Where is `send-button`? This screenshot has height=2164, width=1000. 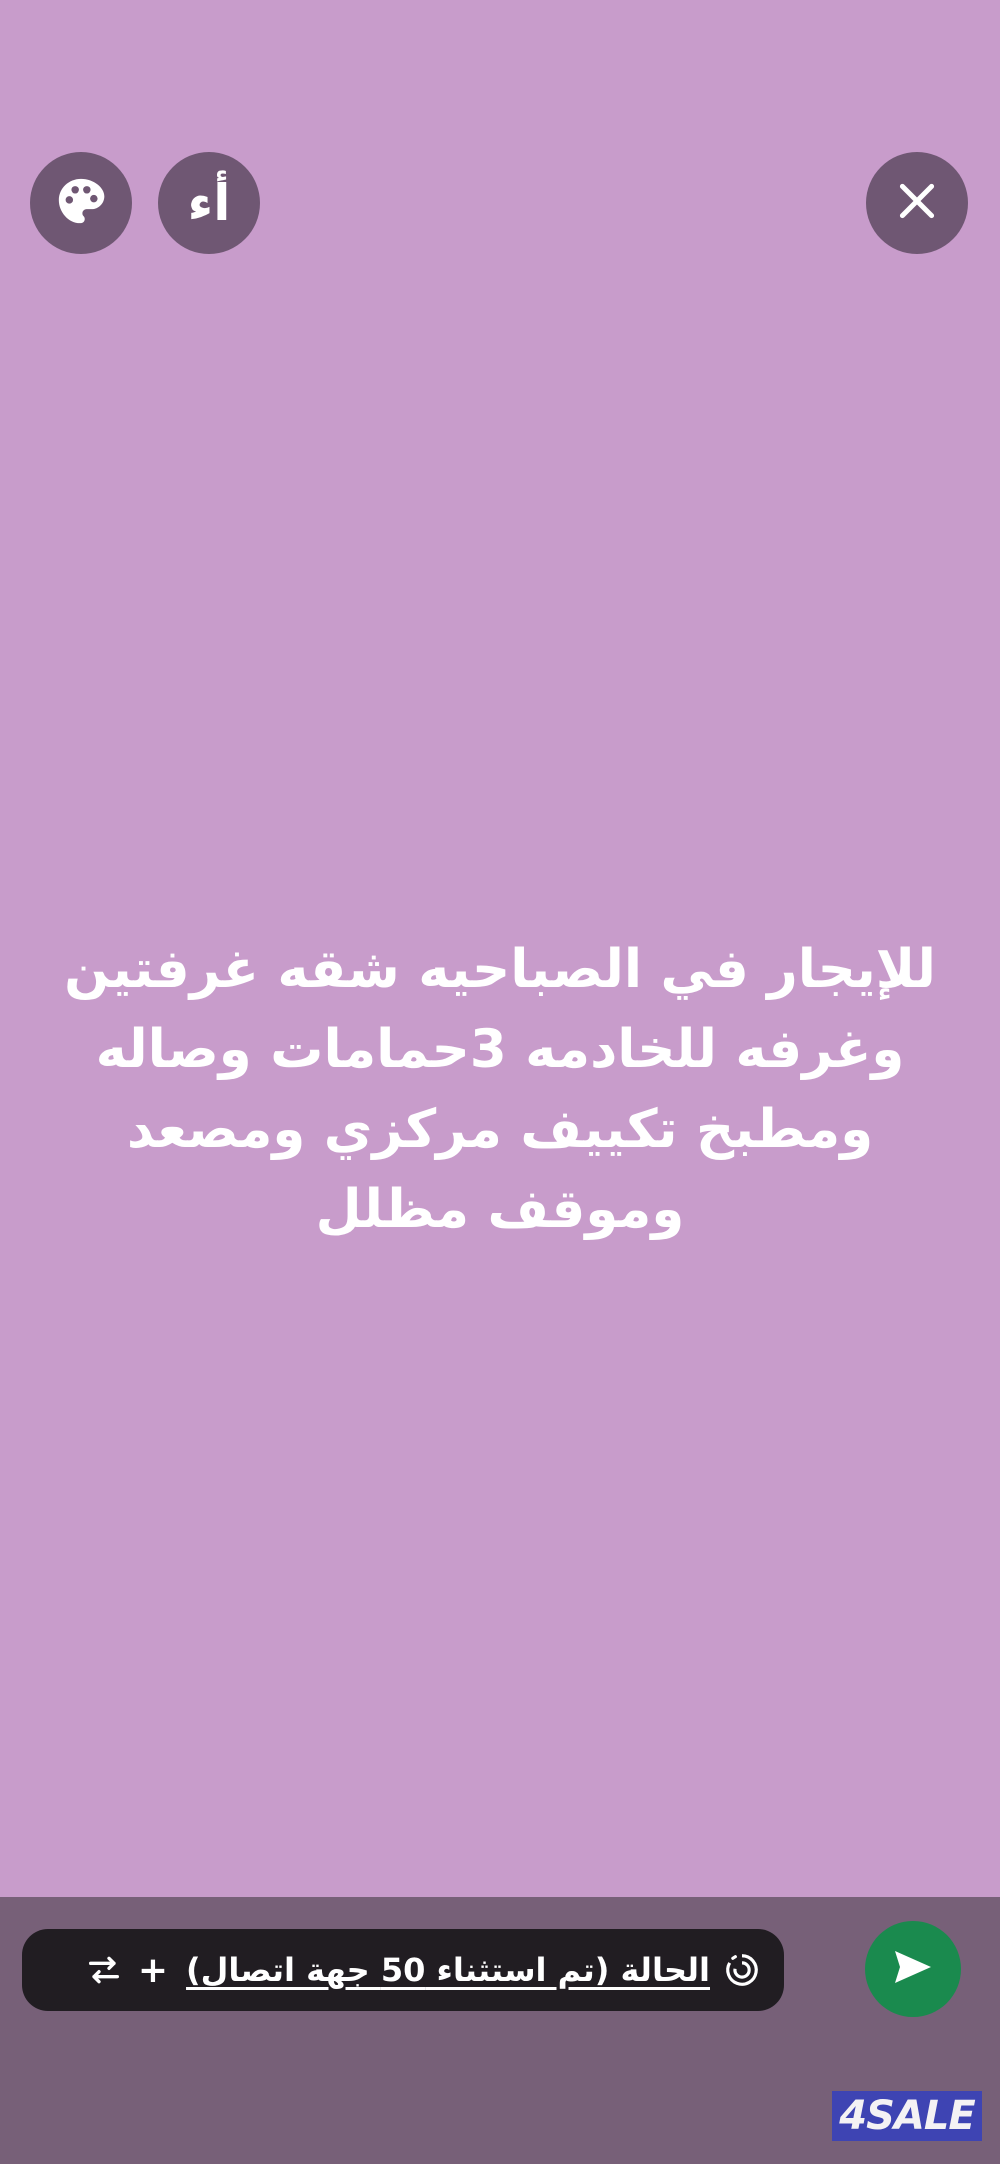 send-button is located at coordinates (913, 1969).